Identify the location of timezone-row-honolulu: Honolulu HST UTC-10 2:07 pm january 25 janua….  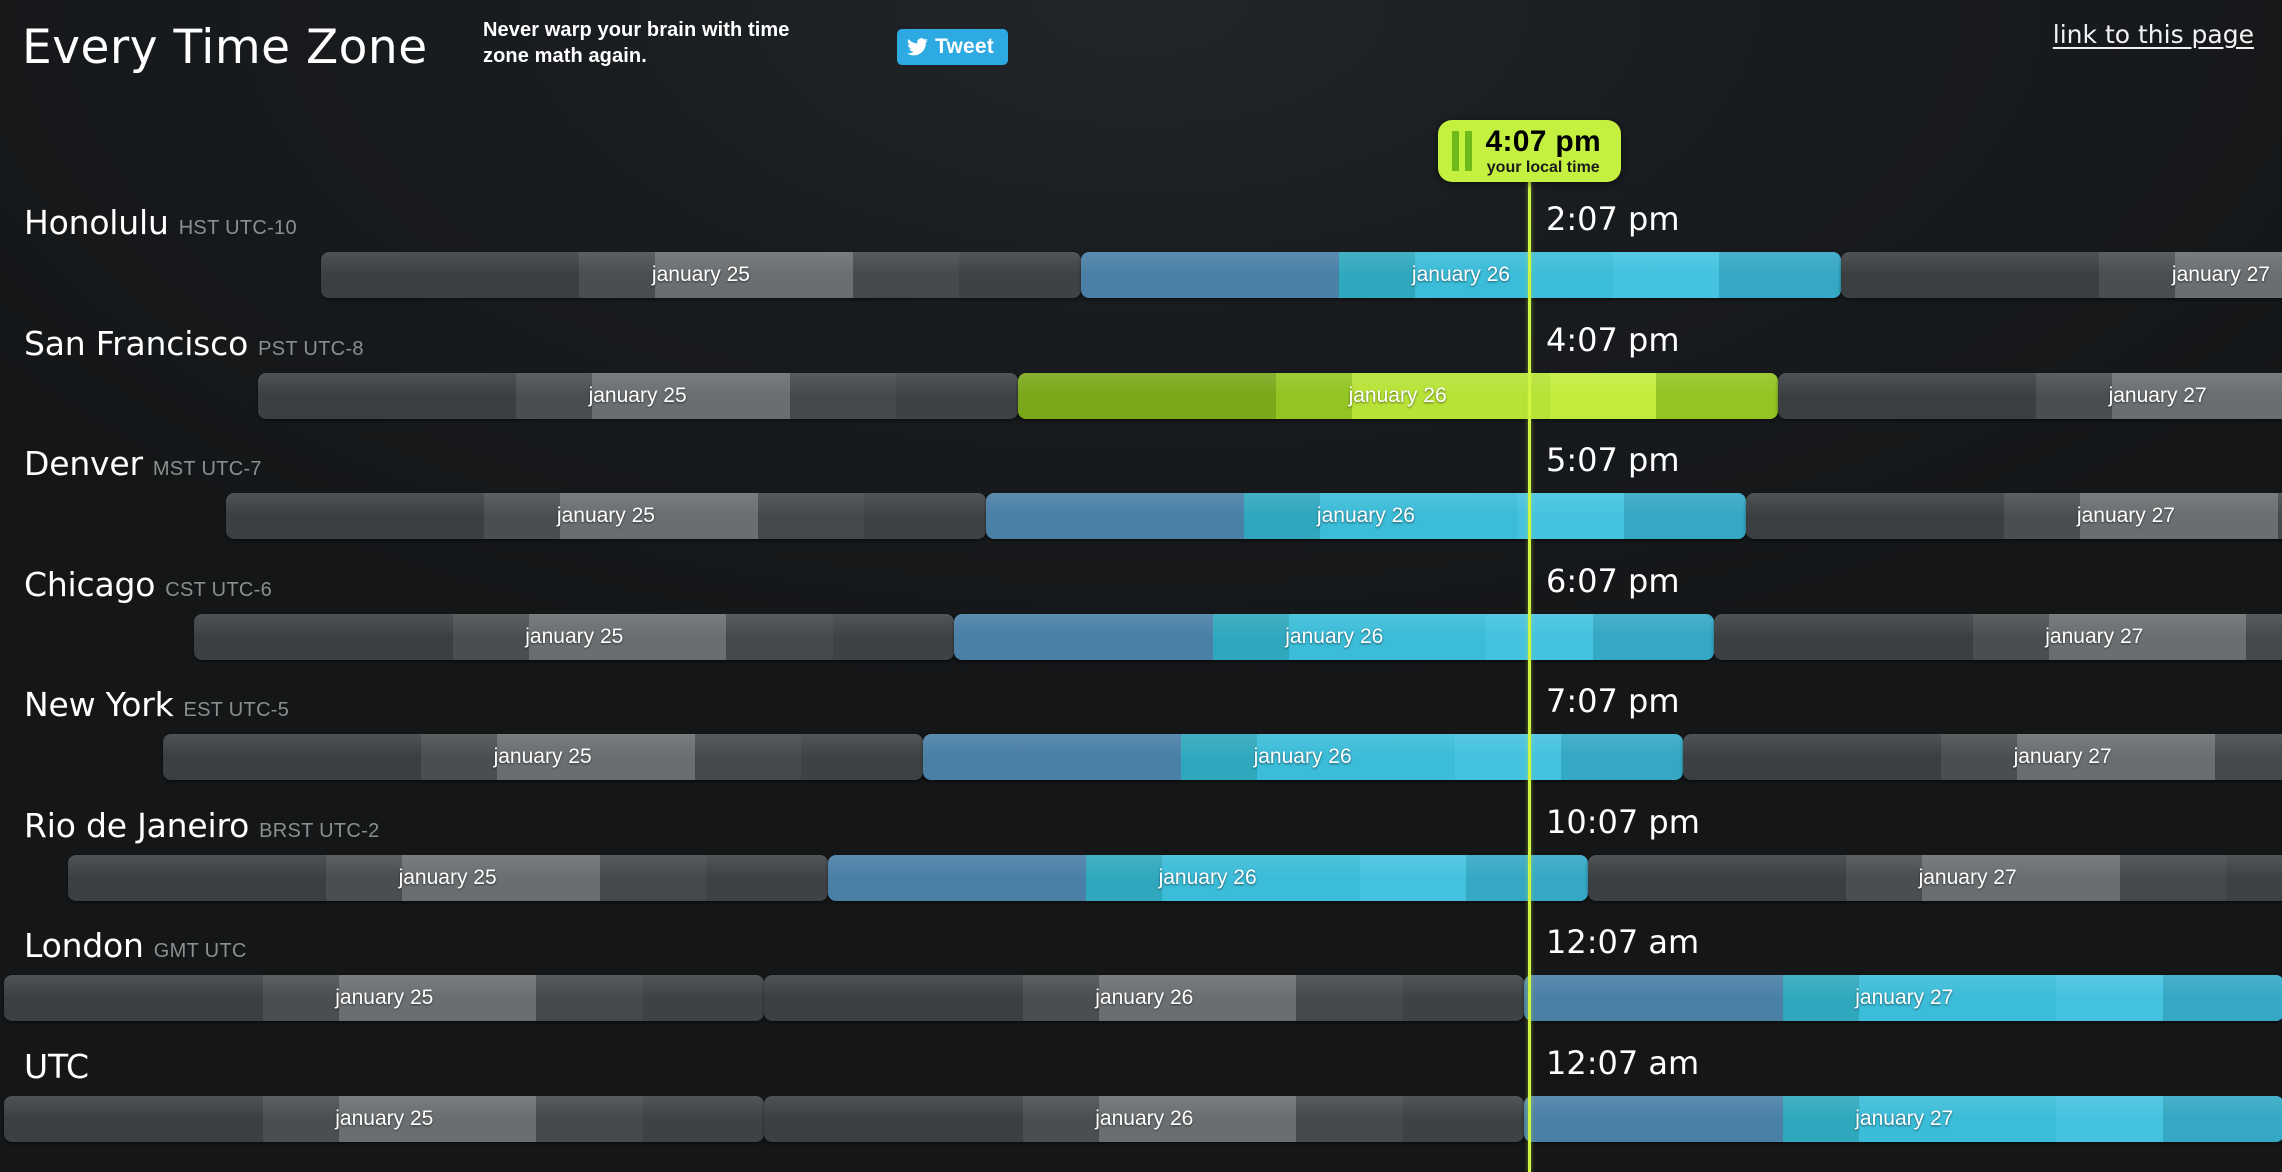
(1141, 256).